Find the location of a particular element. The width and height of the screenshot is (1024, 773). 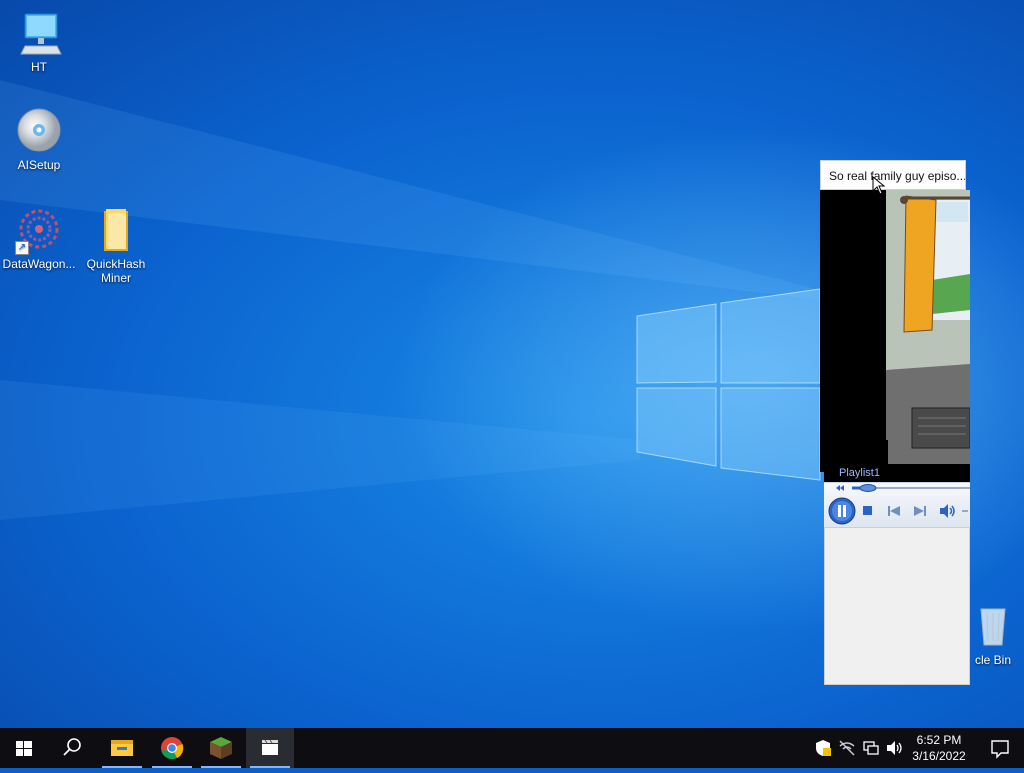

disc-icon is located at coordinates (39, 132).